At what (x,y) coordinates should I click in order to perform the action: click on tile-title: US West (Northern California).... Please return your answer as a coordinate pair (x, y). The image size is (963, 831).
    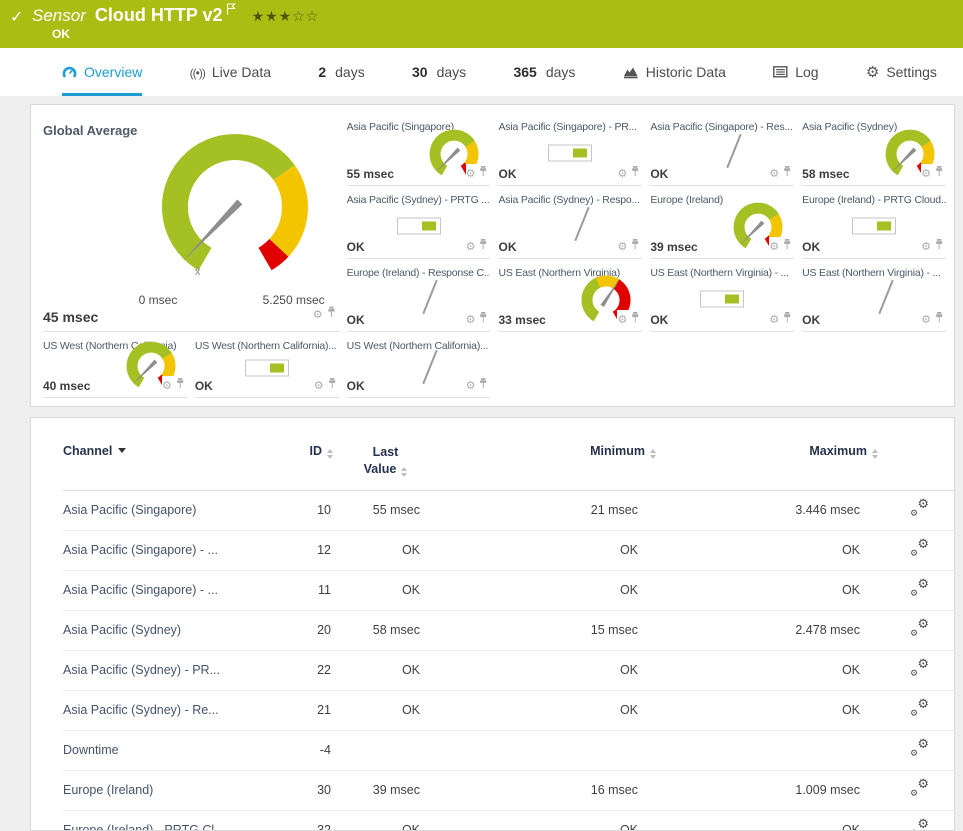
    Looking at the image, I should click on (417, 346).